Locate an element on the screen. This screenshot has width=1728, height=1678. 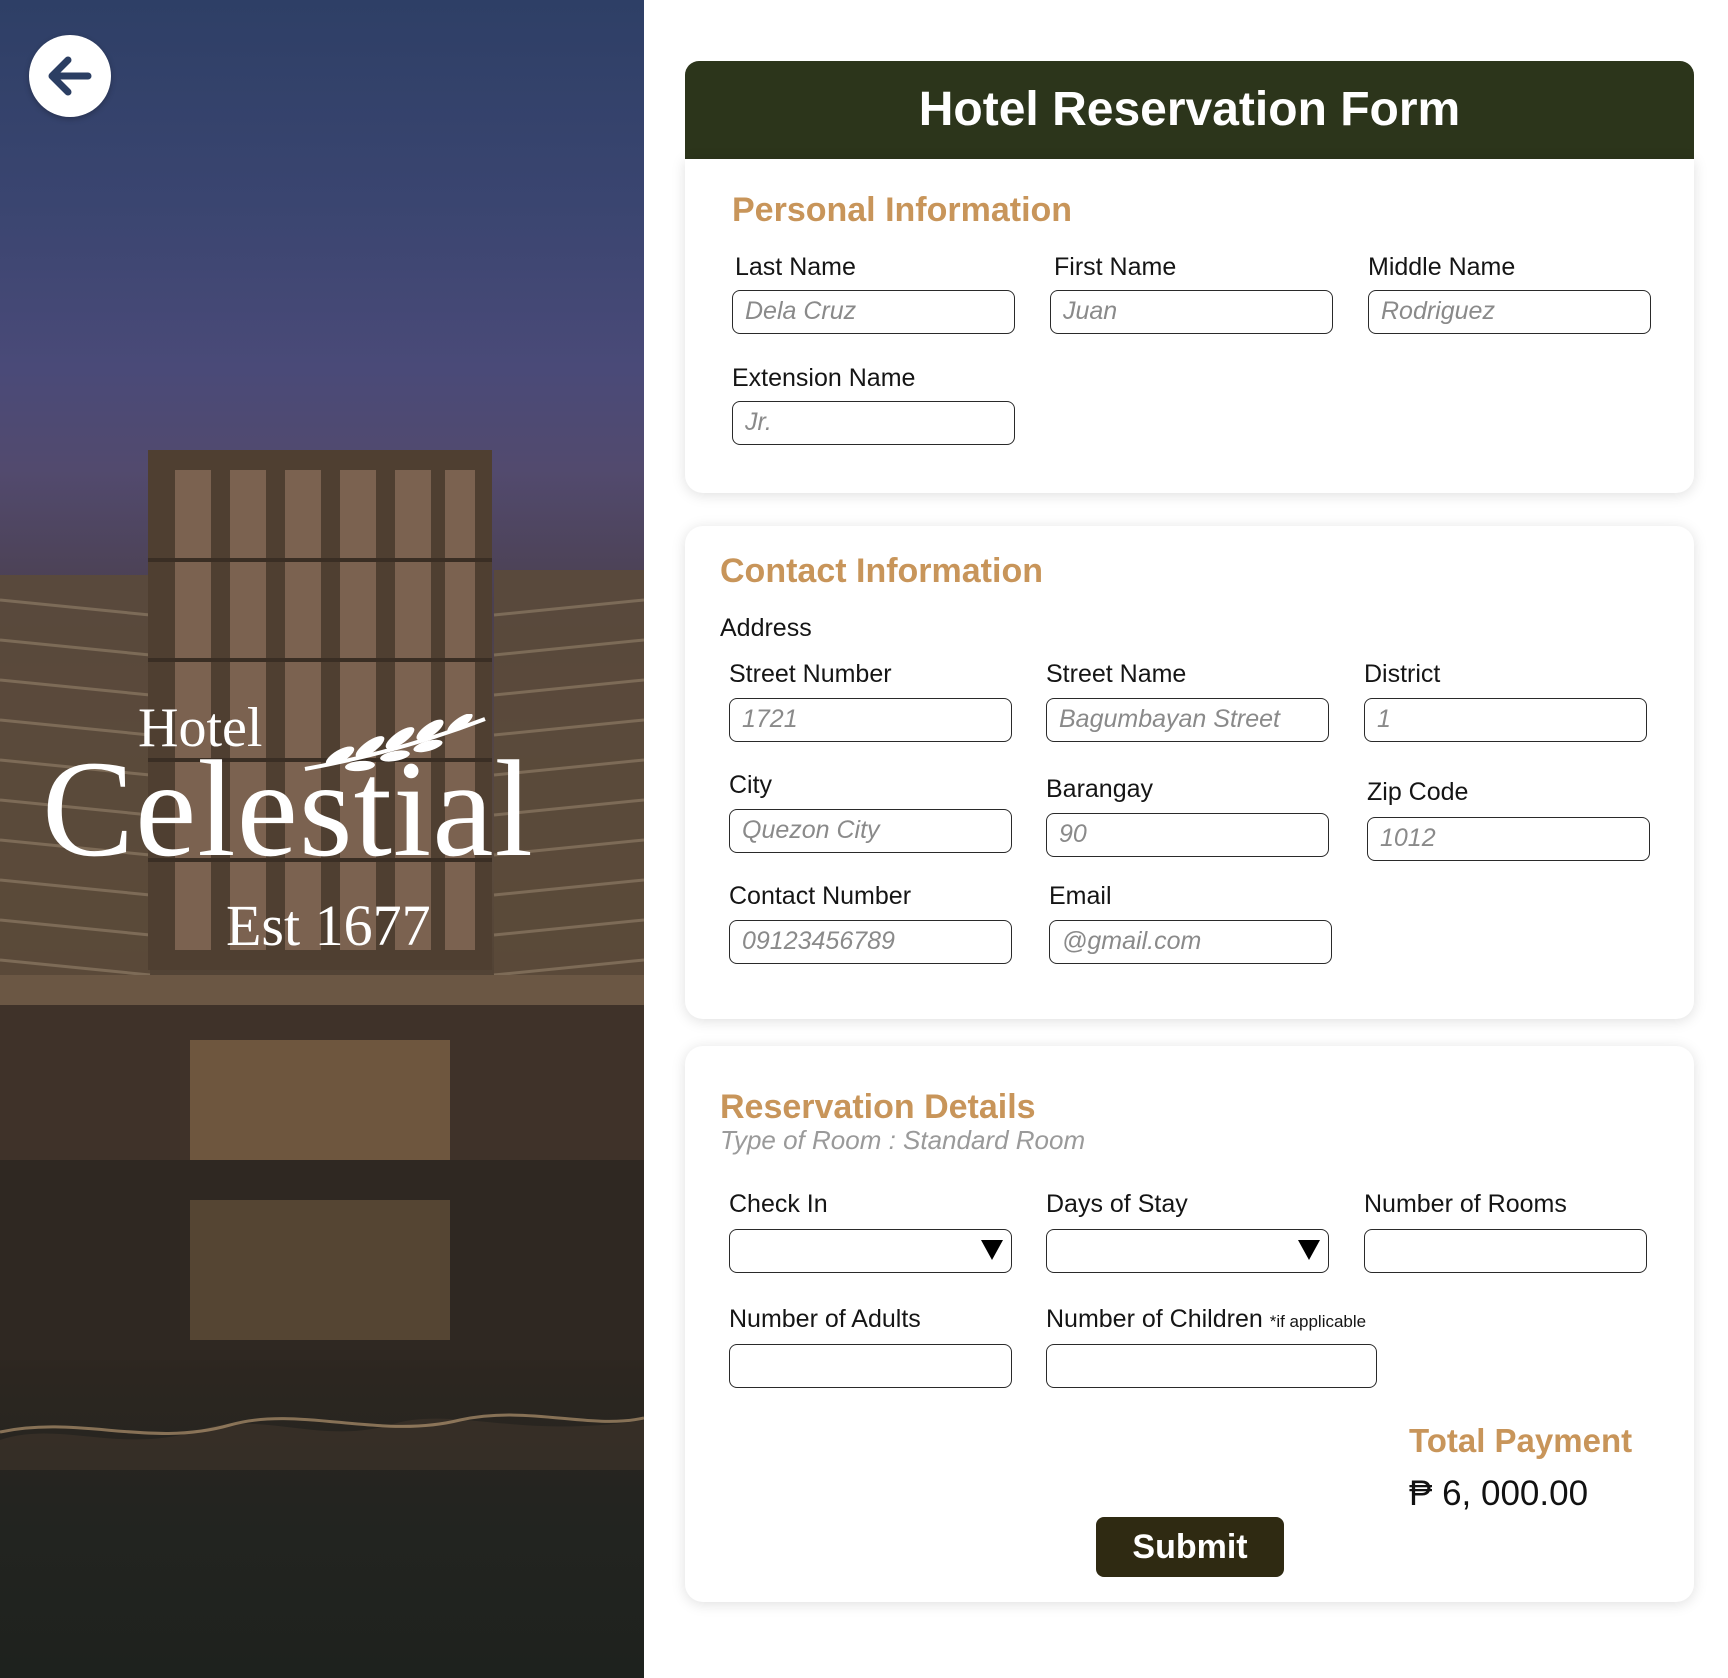
district-field: 1 is located at coordinates (1505, 720).